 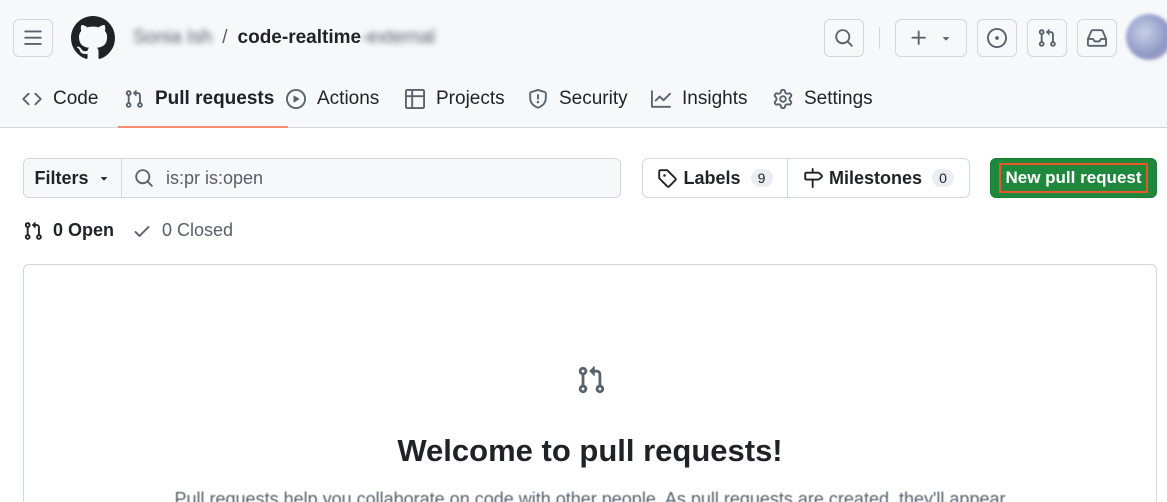 I want to click on tab-projects: Projects, so click(x=455, y=99).